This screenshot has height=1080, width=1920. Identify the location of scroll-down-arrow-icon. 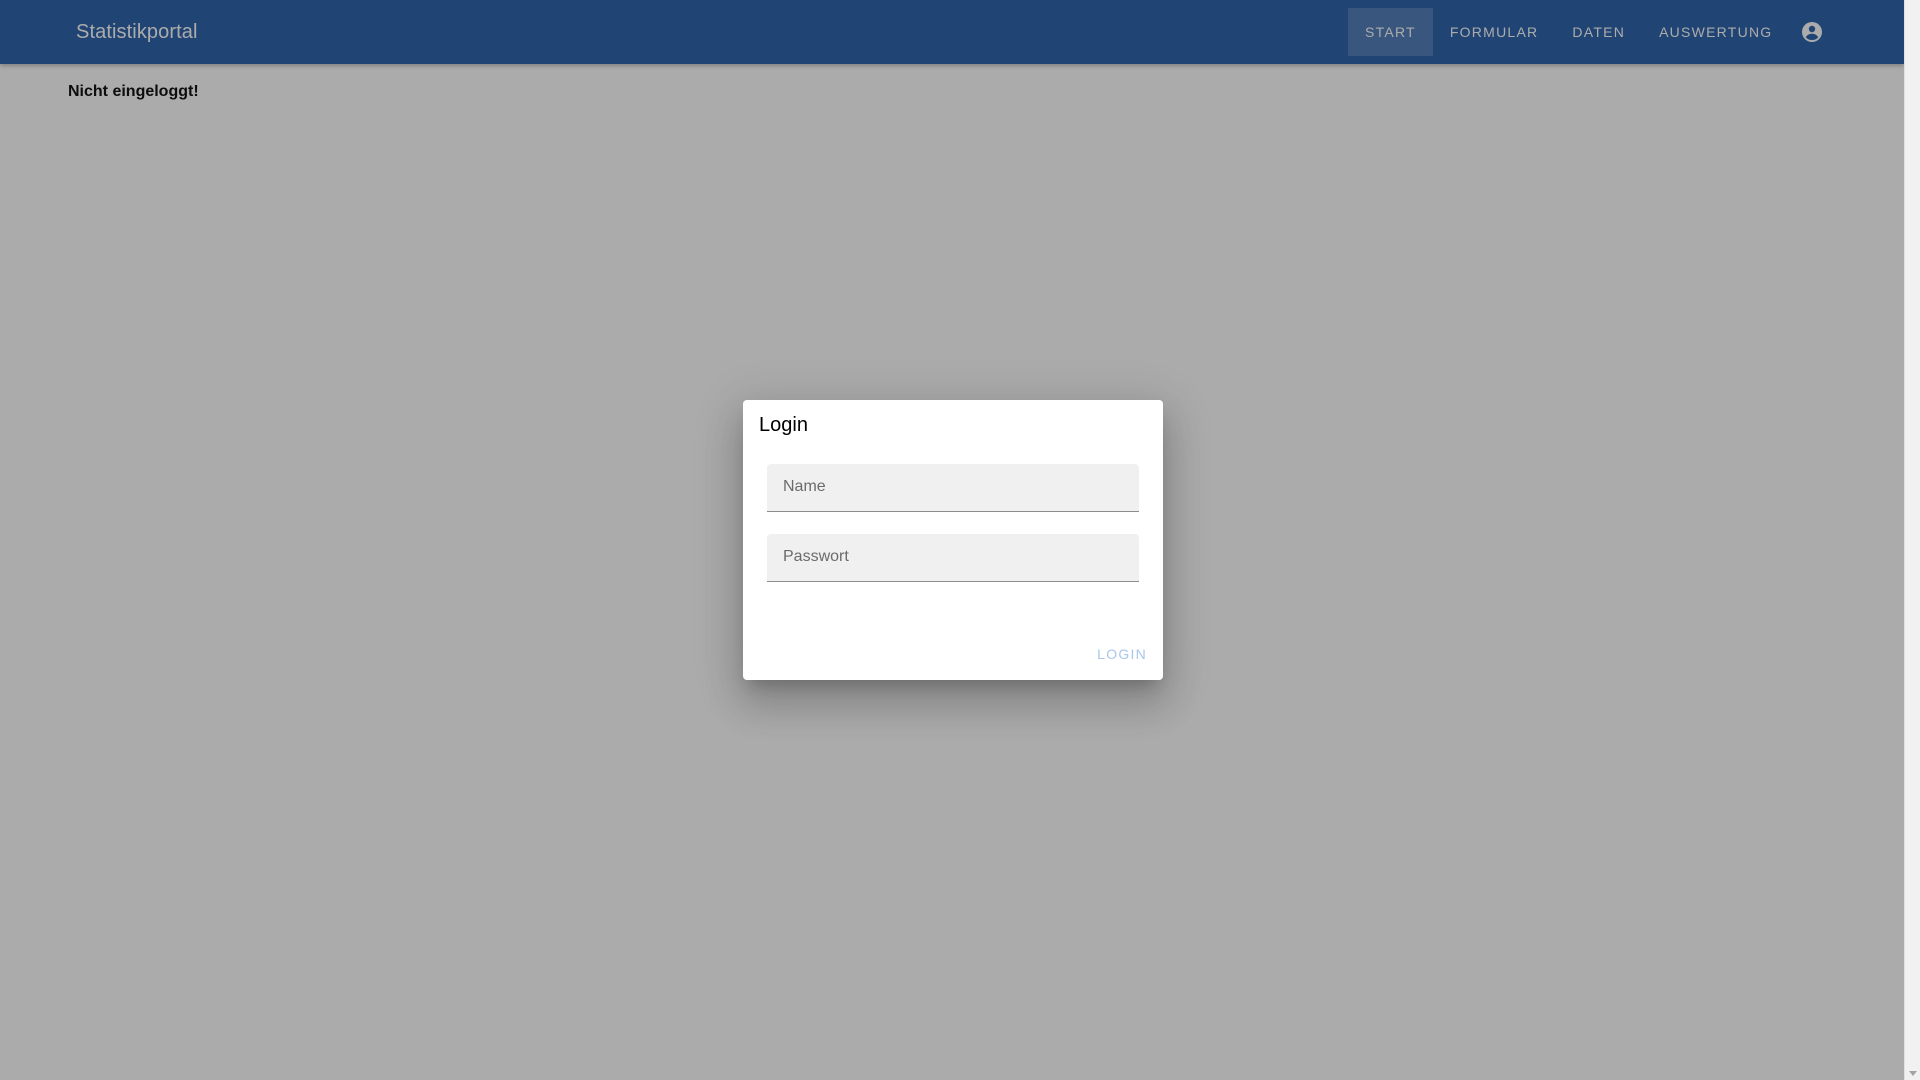
(1913, 1073).